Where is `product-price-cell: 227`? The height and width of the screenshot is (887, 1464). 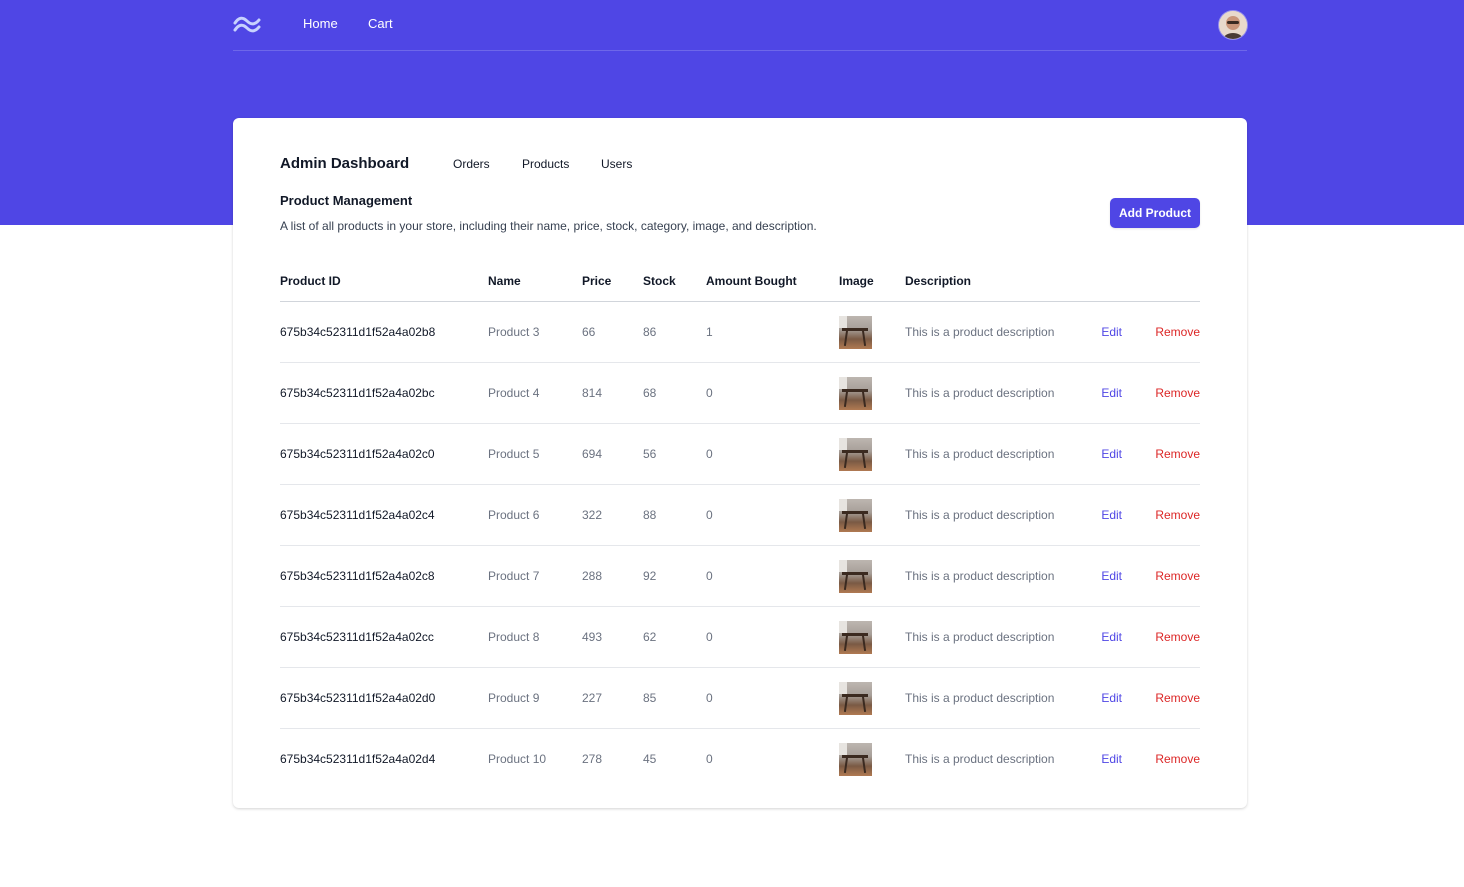
product-price-cell: 227 is located at coordinates (612, 698).